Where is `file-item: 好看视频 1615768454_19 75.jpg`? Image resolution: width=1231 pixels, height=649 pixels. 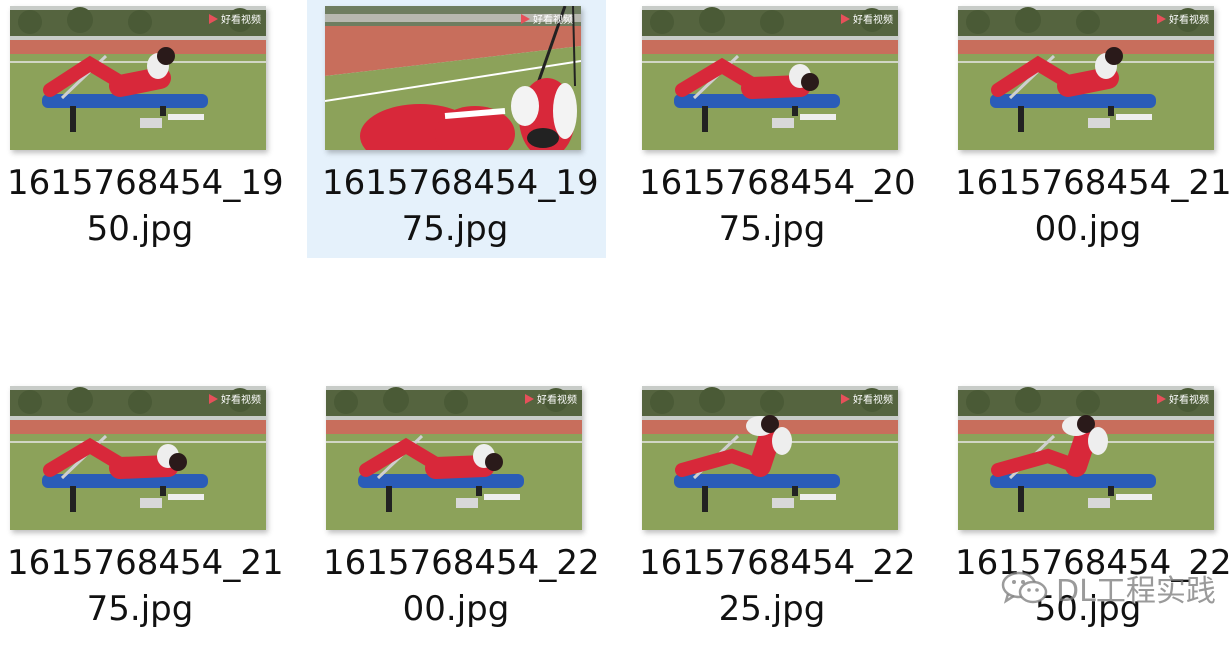 file-item: 好看视频 1615768454_19 75.jpg is located at coordinates (456, 129).